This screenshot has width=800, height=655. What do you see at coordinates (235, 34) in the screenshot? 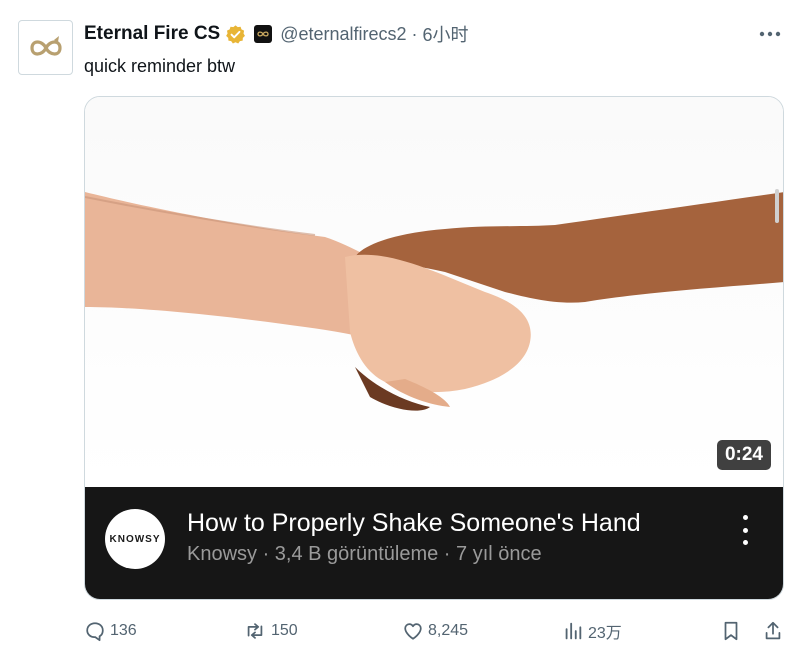
I see `verified-badge-icon` at bounding box center [235, 34].